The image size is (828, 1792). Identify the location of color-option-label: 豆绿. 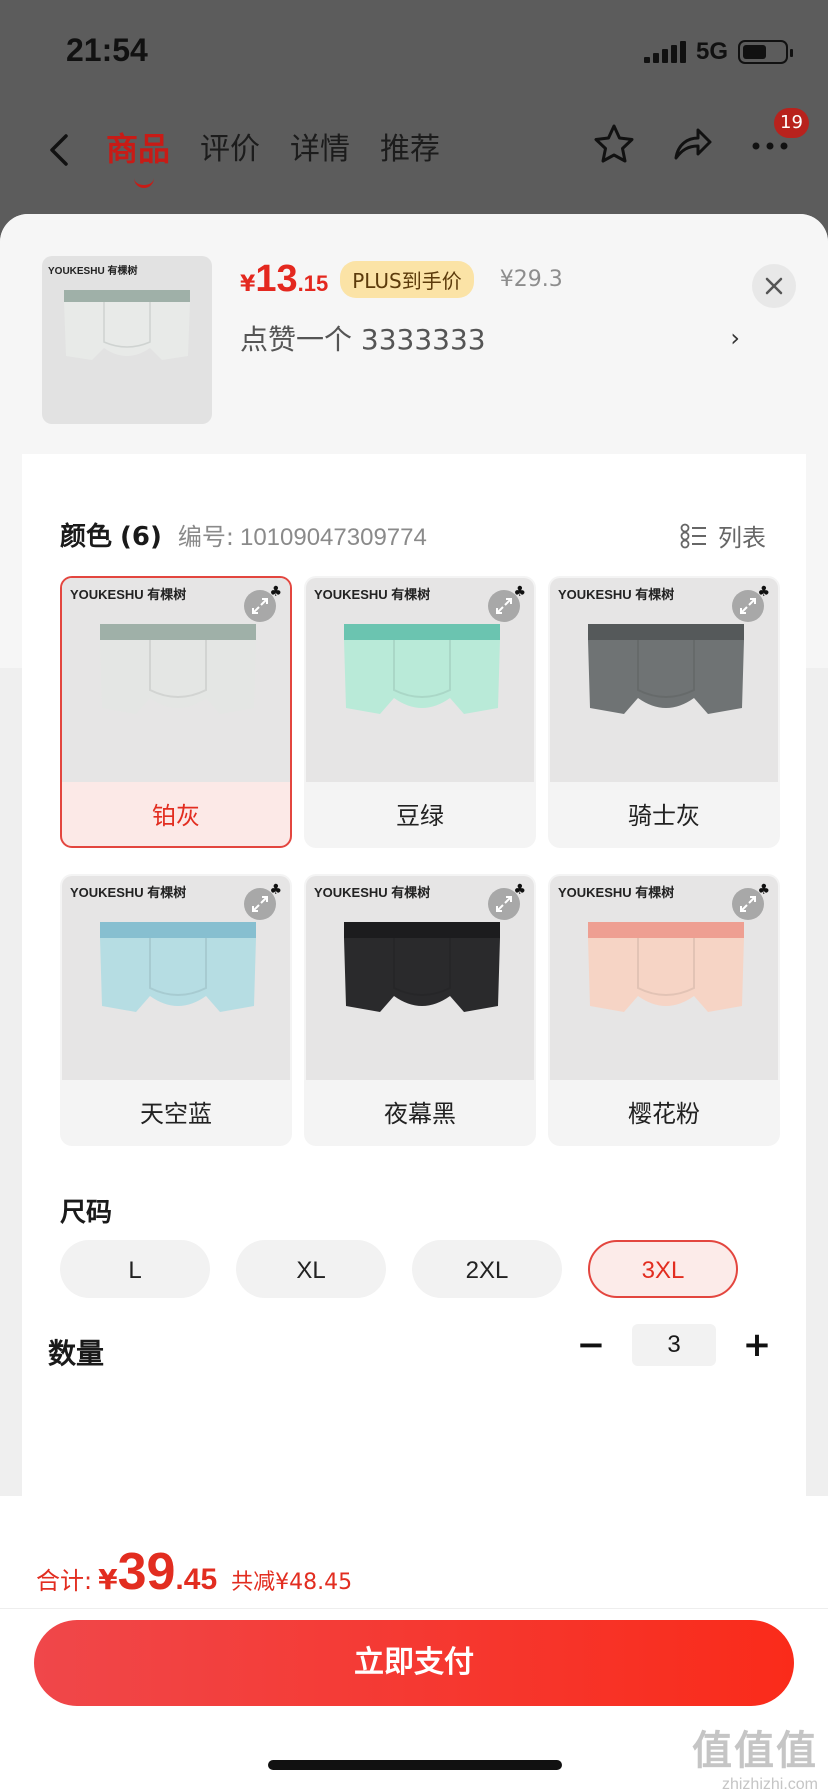
(420, 816).